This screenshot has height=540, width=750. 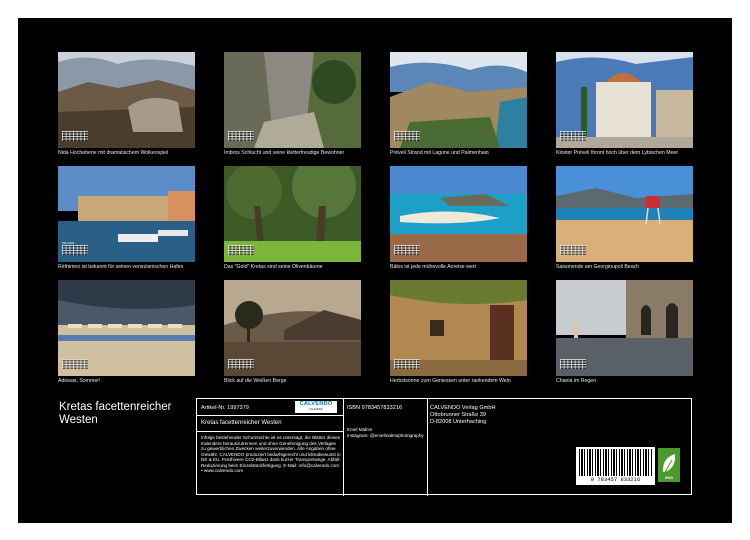 I want to click on photo-balos-lagoon, so click(x=458, y=214).